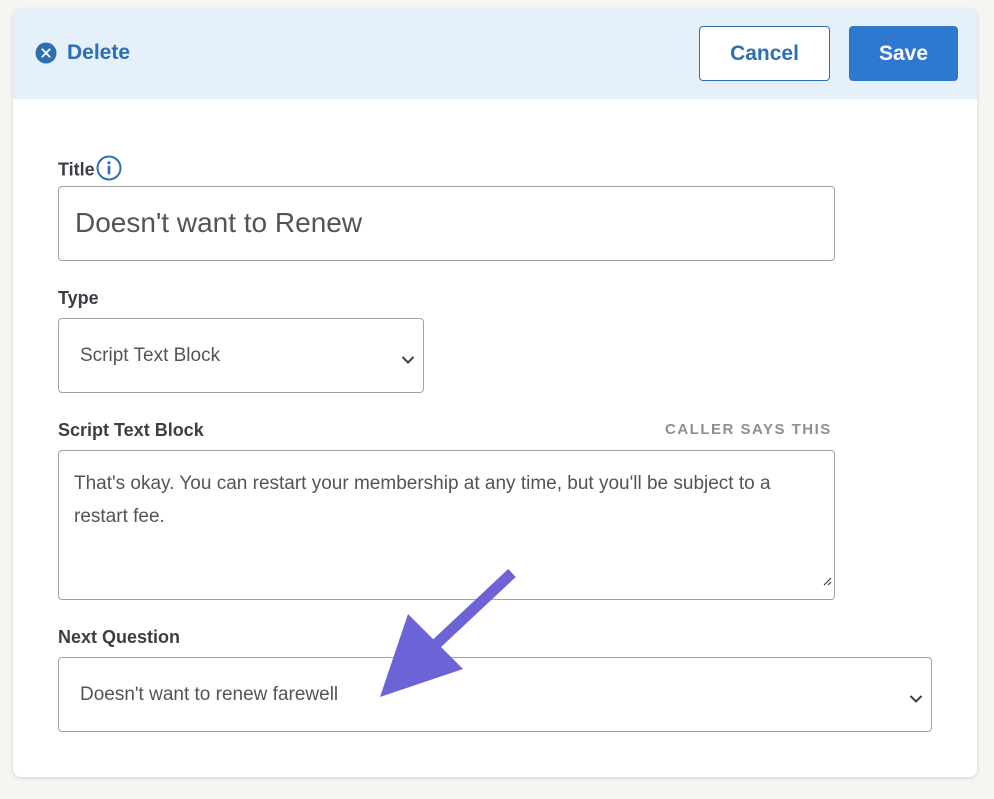 This screenshot has width=994, height=799. What do you see at coordinates (109, 170) in the screenshot?
I see `info-icon` at bounding box center [109, 170].